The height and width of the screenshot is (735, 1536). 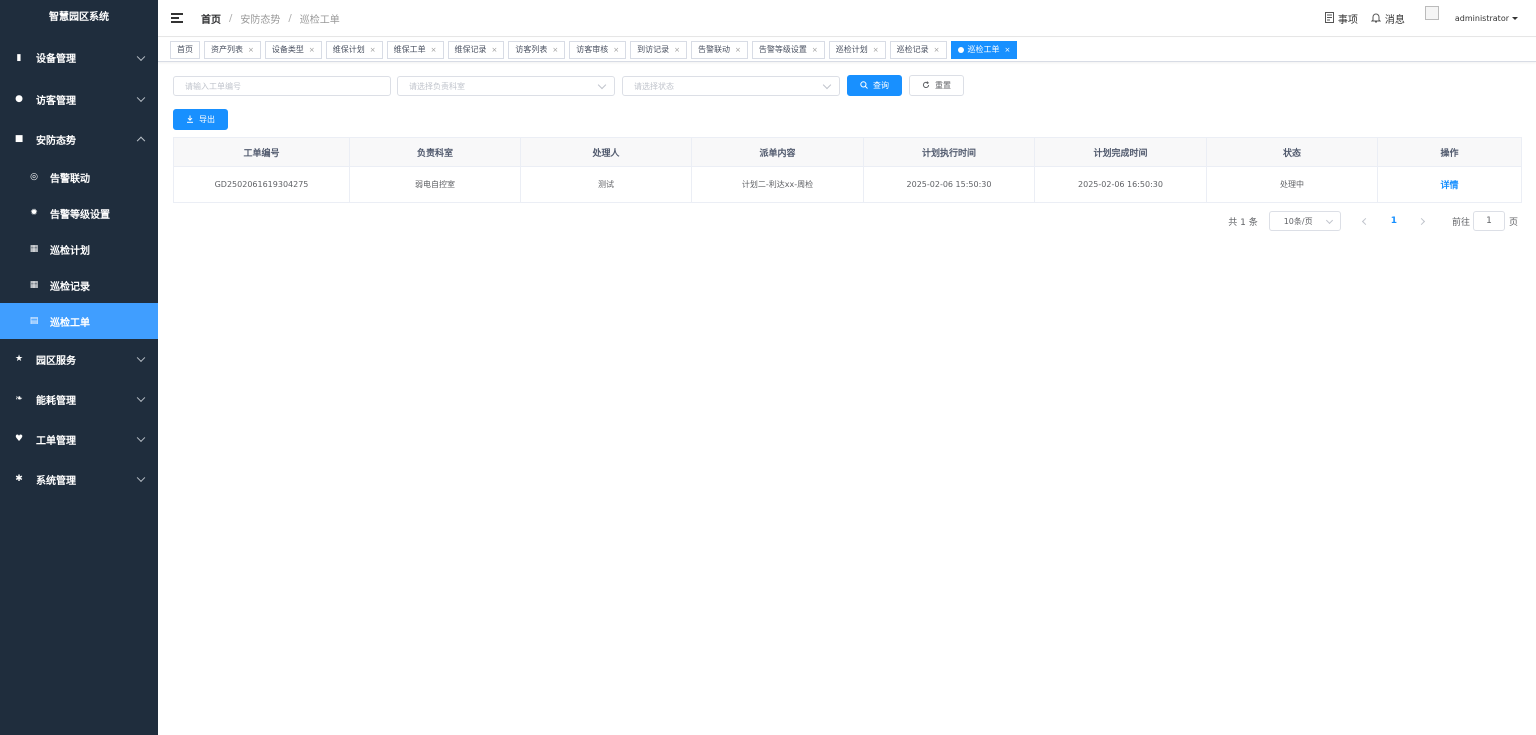 What do you see at coordinates (177, 18) in the screenshot?
I see `hamburger-icon` at bounding box center [177, 18].